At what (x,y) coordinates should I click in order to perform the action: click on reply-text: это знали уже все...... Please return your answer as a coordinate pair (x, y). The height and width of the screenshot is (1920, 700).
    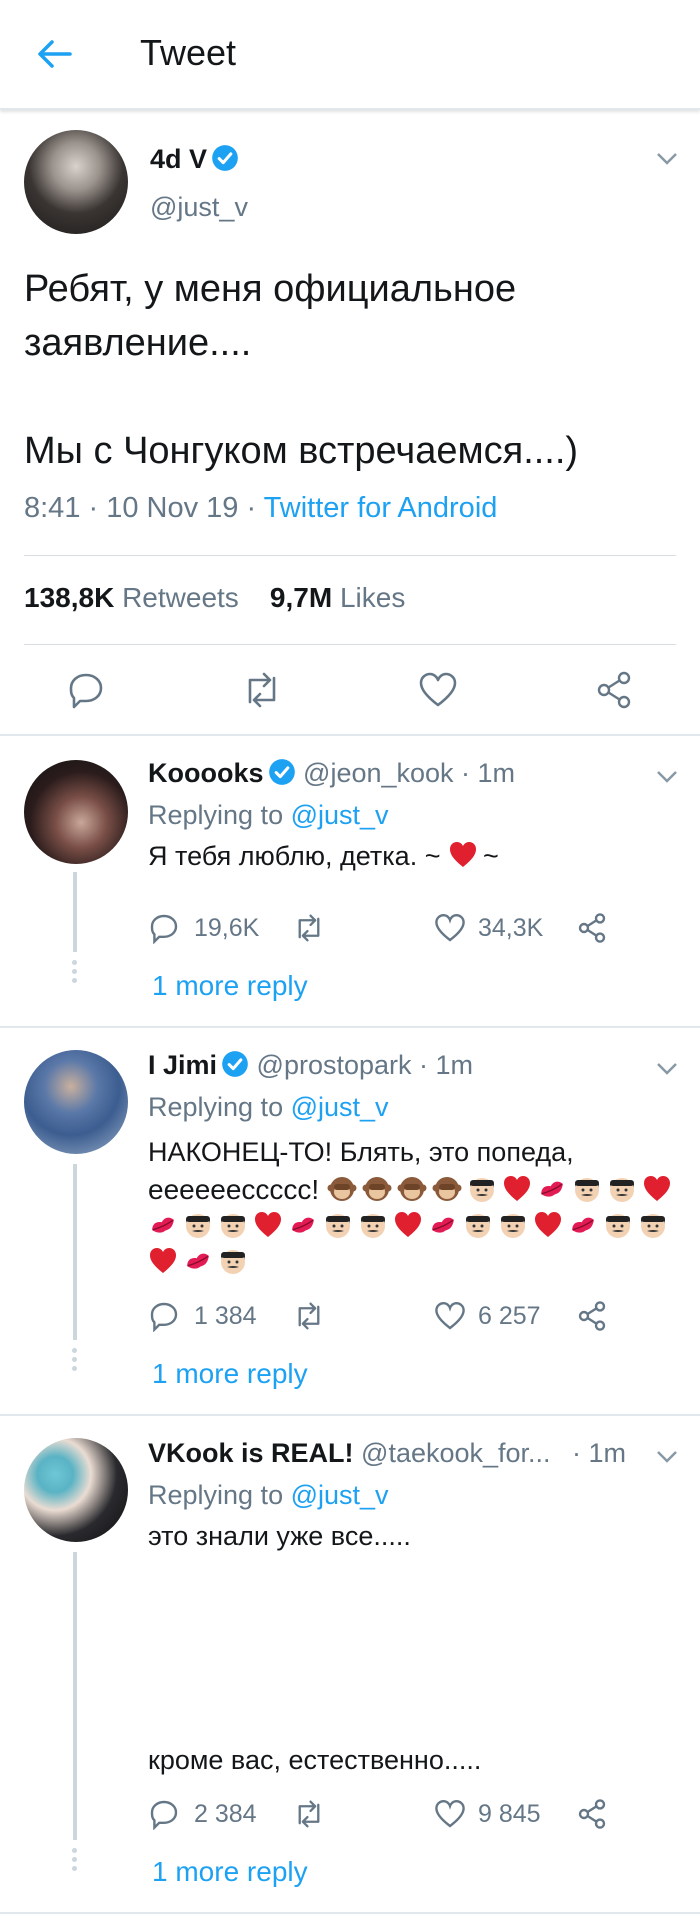
    Looking at the image, I should click on (279, 1536).